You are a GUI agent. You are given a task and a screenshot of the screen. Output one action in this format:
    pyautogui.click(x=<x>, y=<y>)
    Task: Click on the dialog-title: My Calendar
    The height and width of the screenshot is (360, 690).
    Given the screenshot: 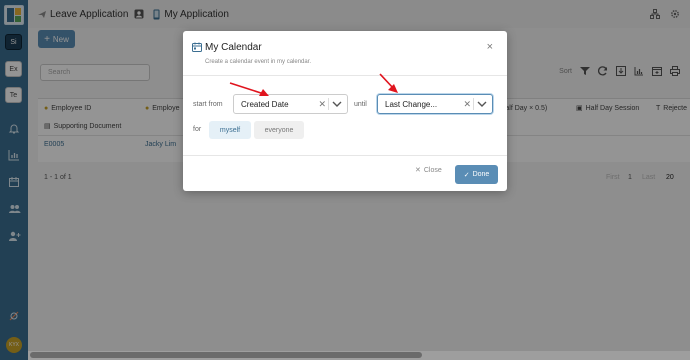 What is the action you would take?
    pyautogui.click(x=233, y=47)
    